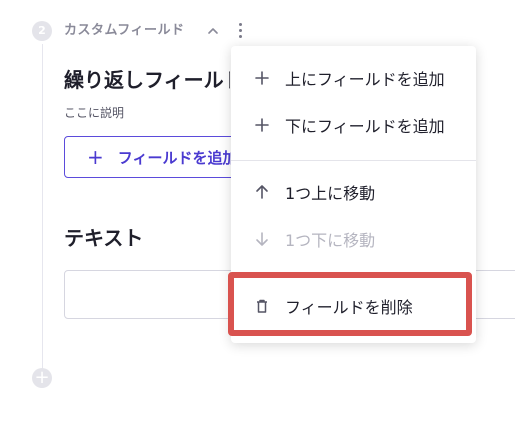  Describe the element at coordinates (213, 31) in the screenshot. I see `chevron-up-icon` at that location.